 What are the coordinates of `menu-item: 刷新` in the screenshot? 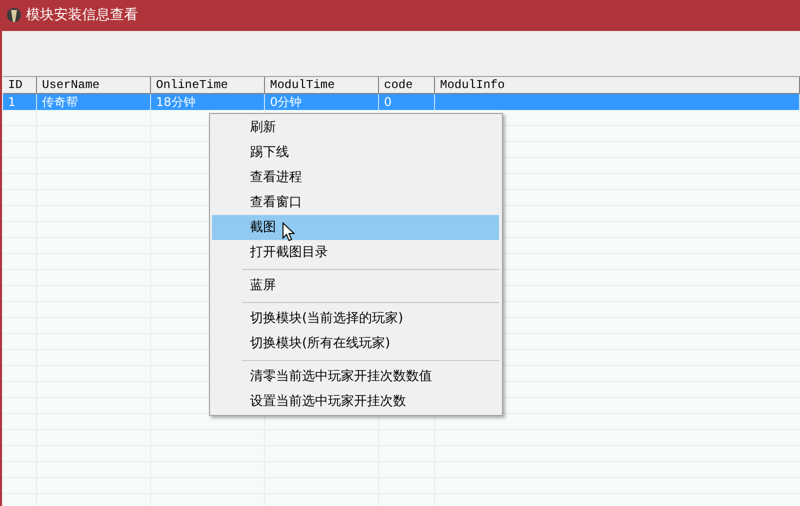 It's located at (355, 127).